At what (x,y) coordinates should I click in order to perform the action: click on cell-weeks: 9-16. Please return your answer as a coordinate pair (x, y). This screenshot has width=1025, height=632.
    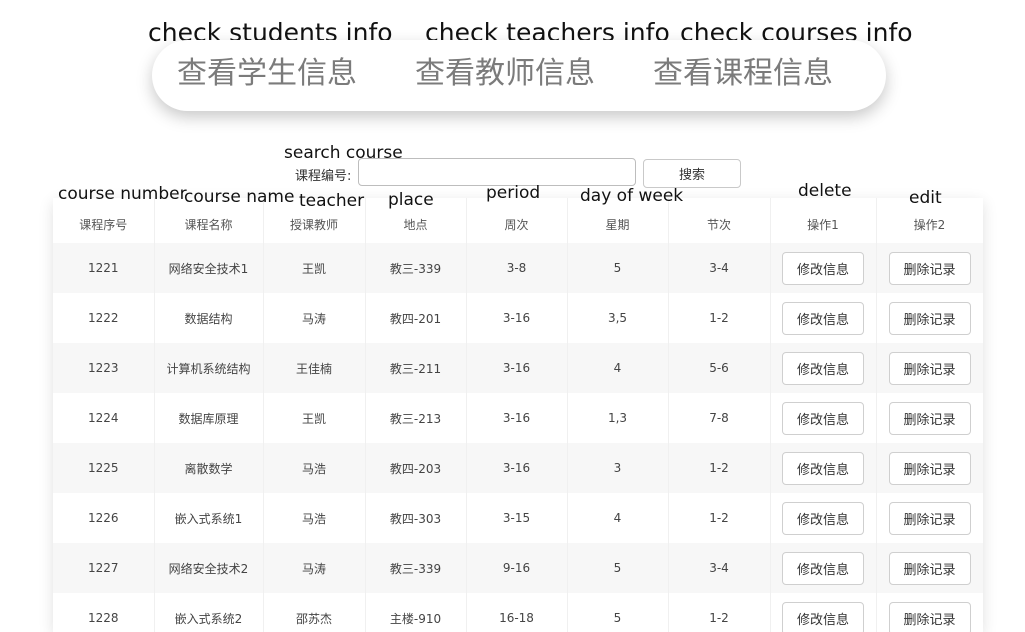
    Looking at the image, I should click on (517, 568).